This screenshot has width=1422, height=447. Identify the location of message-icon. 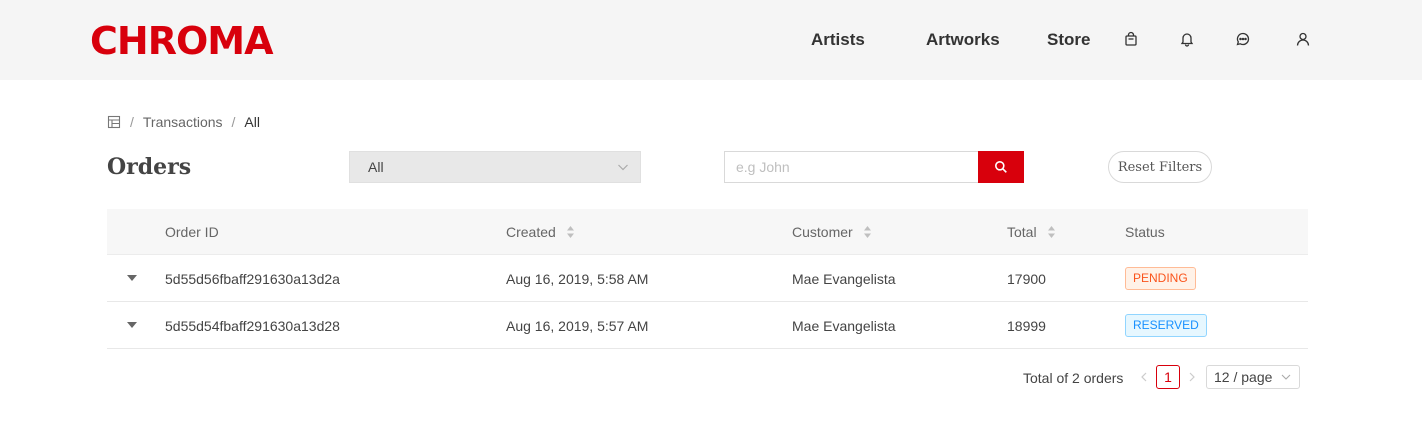
(1243, 39).